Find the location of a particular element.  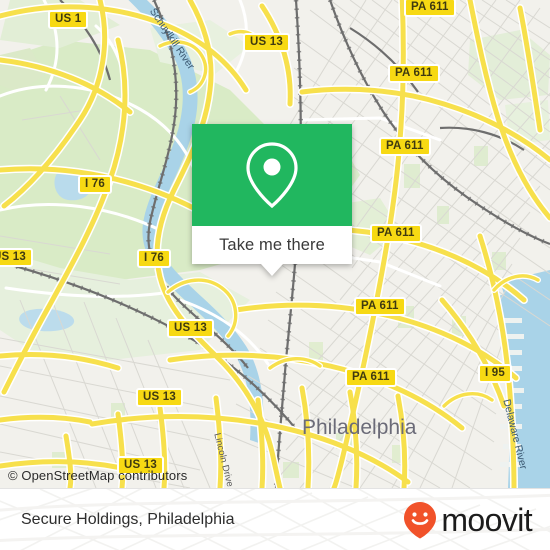

callout-tail is located at coordinates (272, 270).